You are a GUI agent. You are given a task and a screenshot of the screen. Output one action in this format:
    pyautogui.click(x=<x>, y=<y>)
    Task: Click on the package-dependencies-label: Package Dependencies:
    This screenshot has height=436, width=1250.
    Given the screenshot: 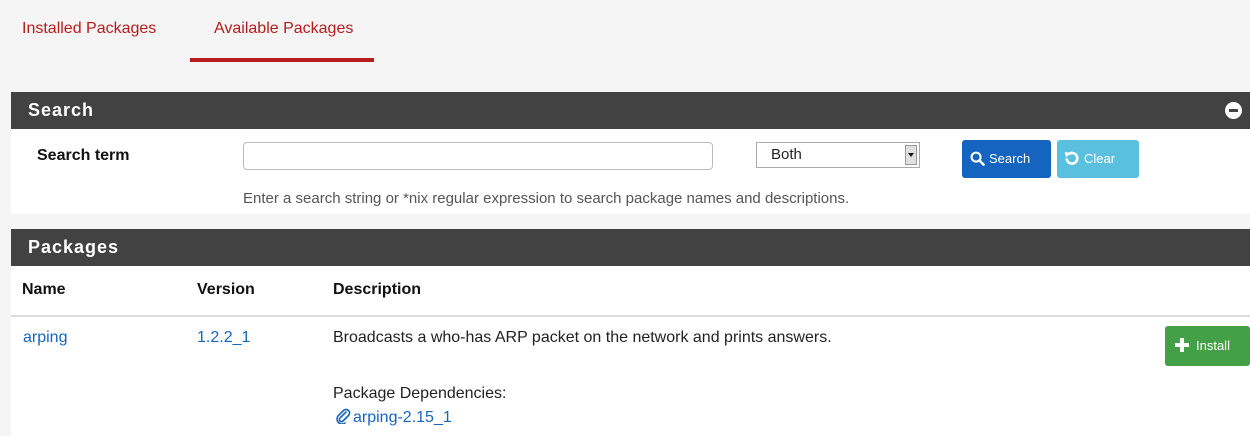 What is the action you would take?
    pyautogui.click(x=420, y=393)
    